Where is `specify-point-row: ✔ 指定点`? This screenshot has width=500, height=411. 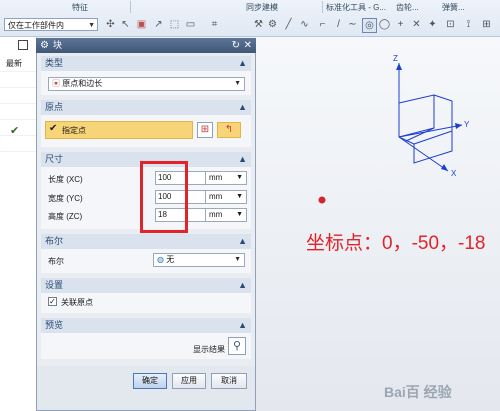 specify-point-row: ✔ 指定点 is located at coordinates (119, 130).